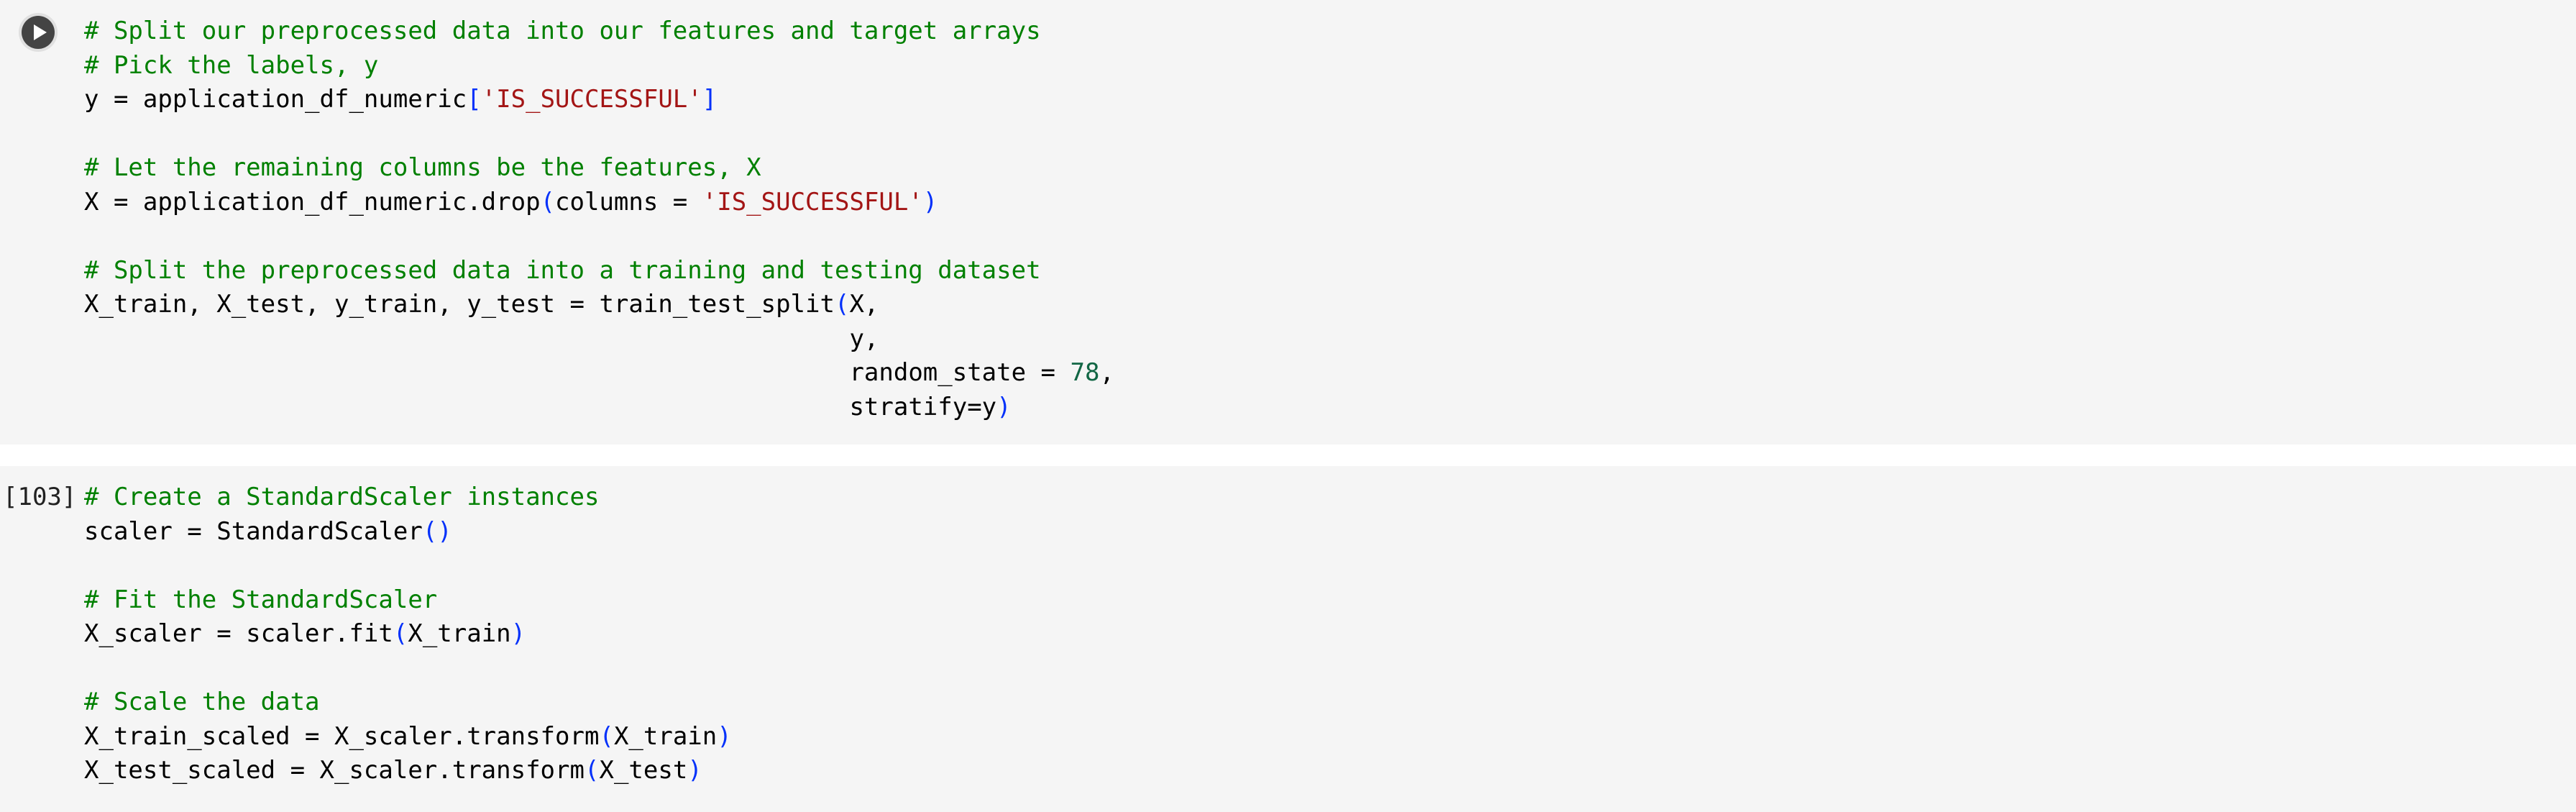 This screenshot has width=2576, height=812. I want to click on code-token: X_train_scaled = X_scaler.transform, so click(342, 736).